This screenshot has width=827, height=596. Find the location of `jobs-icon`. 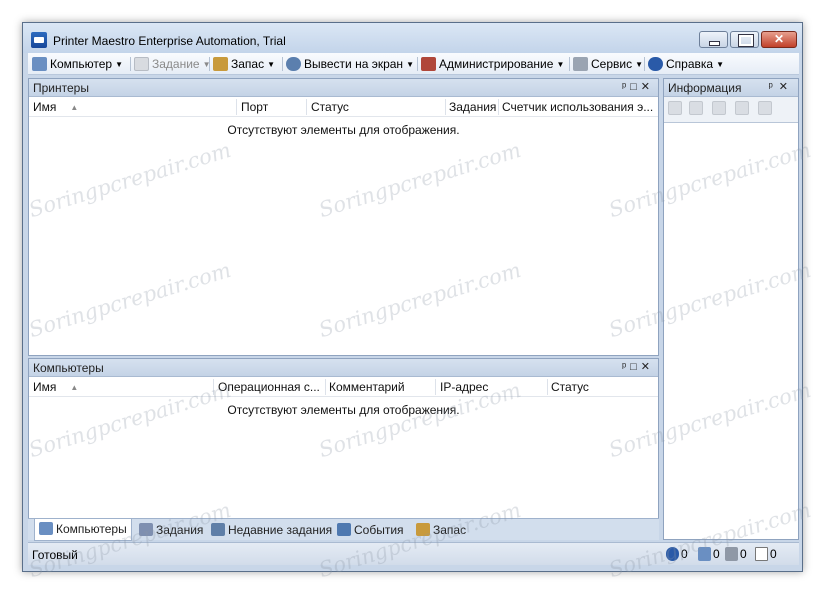

jobs-icon is located at coordinates (146, 529).